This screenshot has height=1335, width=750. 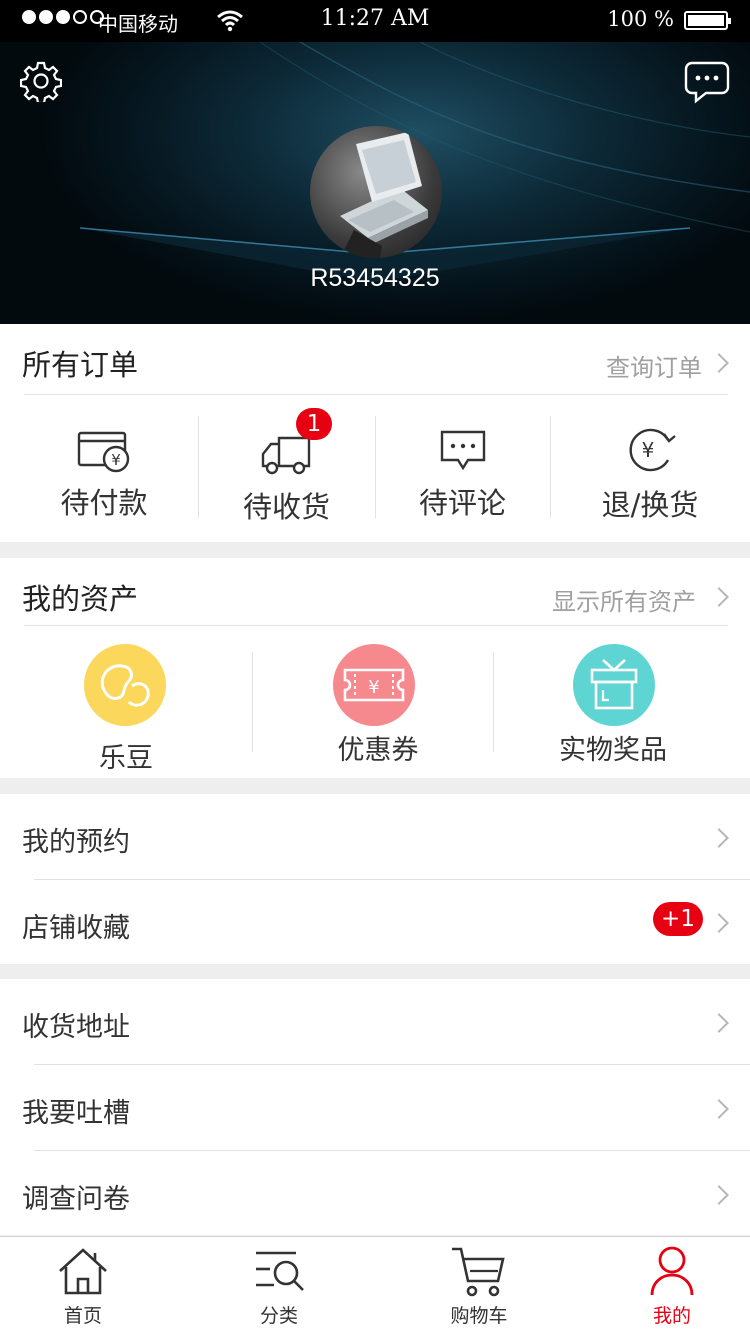 What do you see at coordinates (286, 475) in the screenshot?
I see `order-pending-delivery: 待收货` at bounding box center [286, 475].